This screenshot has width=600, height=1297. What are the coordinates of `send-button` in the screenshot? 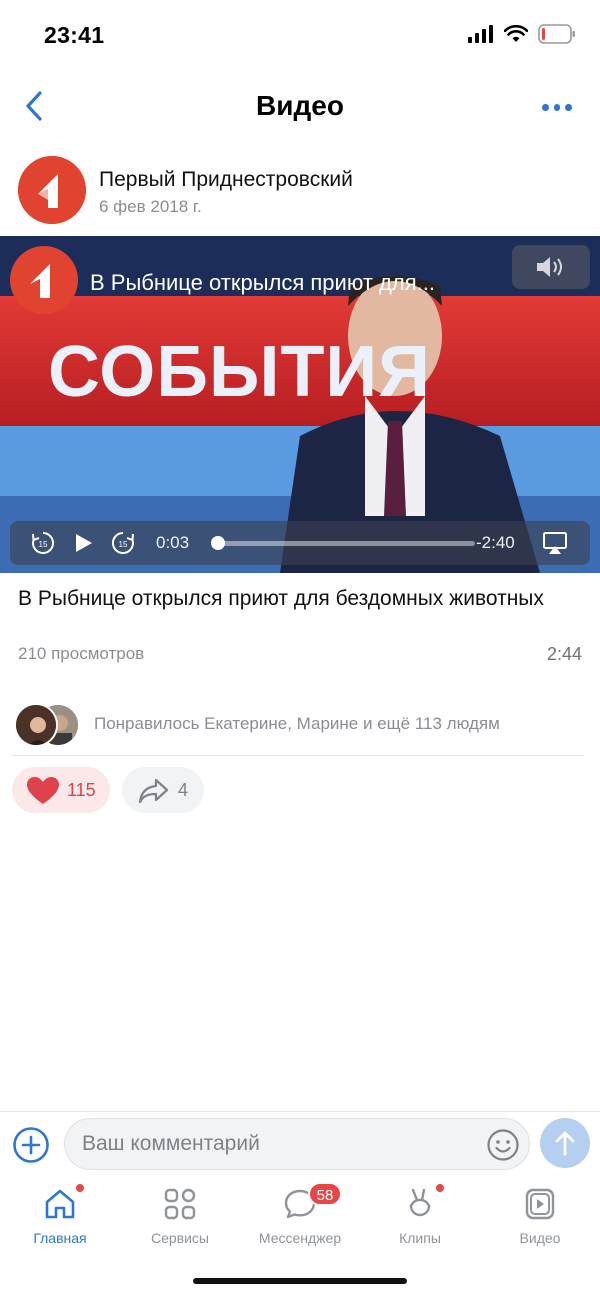 It's located at (565, 1143).